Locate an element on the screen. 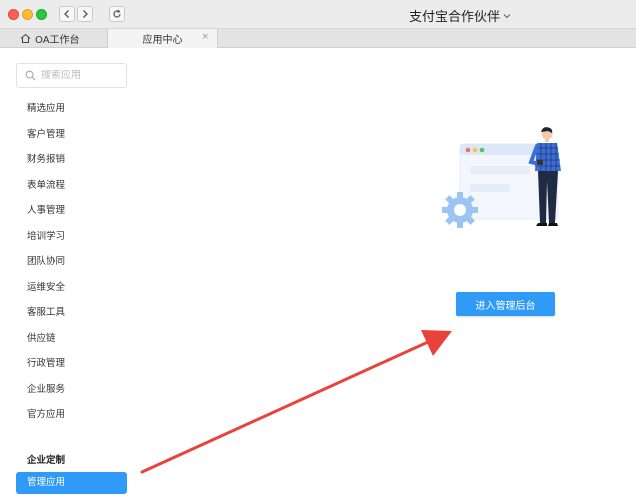 The image size is (636, 500). sidebar-item-hr: 人事管理 is located at coordinates (71, 211).